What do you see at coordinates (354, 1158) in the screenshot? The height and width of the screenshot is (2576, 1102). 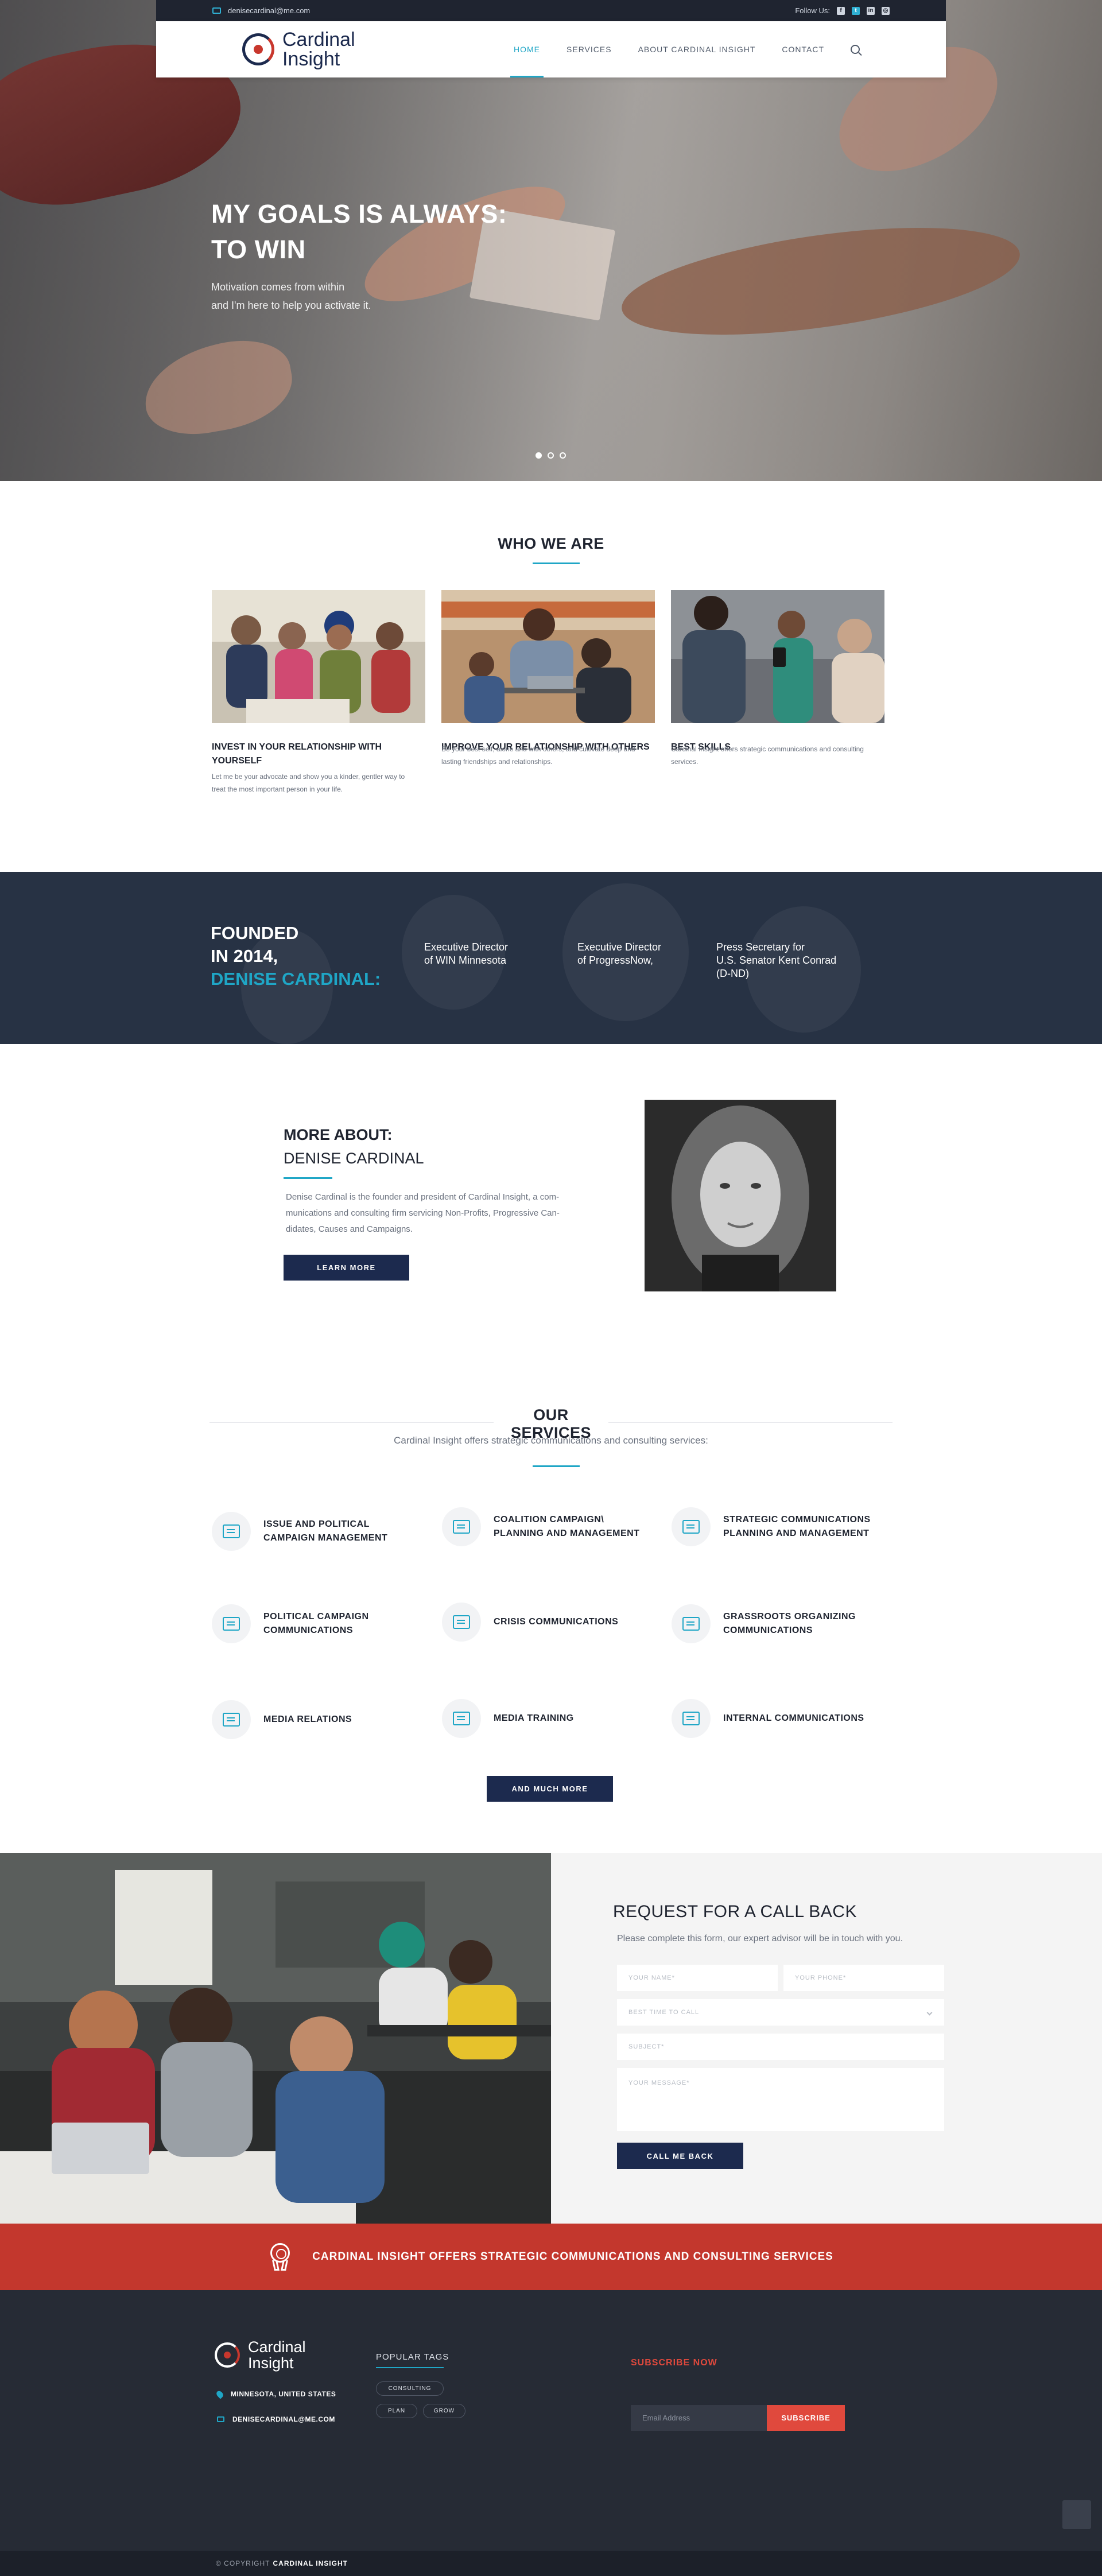 I see `about-heading-line: DENISE CARDINAL` at bounding box center [354, 1158].